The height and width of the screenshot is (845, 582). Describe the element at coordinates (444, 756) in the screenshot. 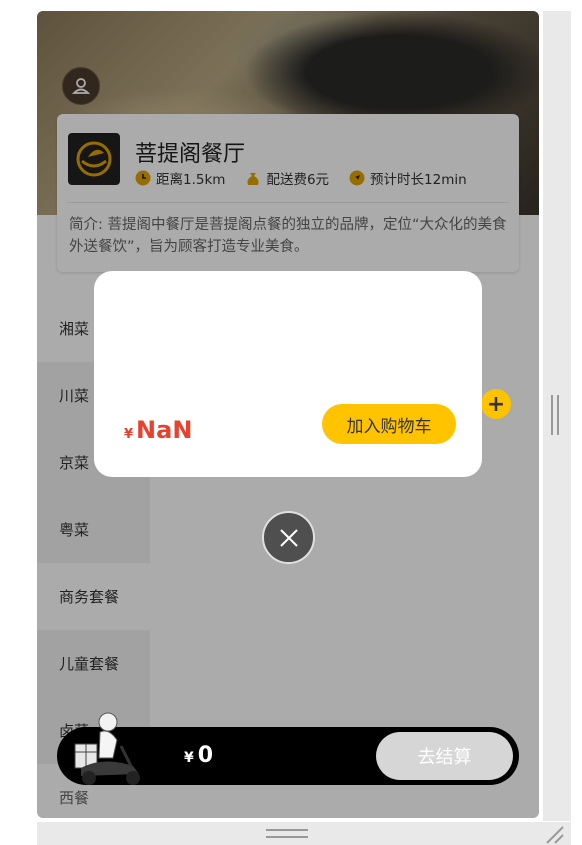

I see `checkout-button: 去结算` at that location.